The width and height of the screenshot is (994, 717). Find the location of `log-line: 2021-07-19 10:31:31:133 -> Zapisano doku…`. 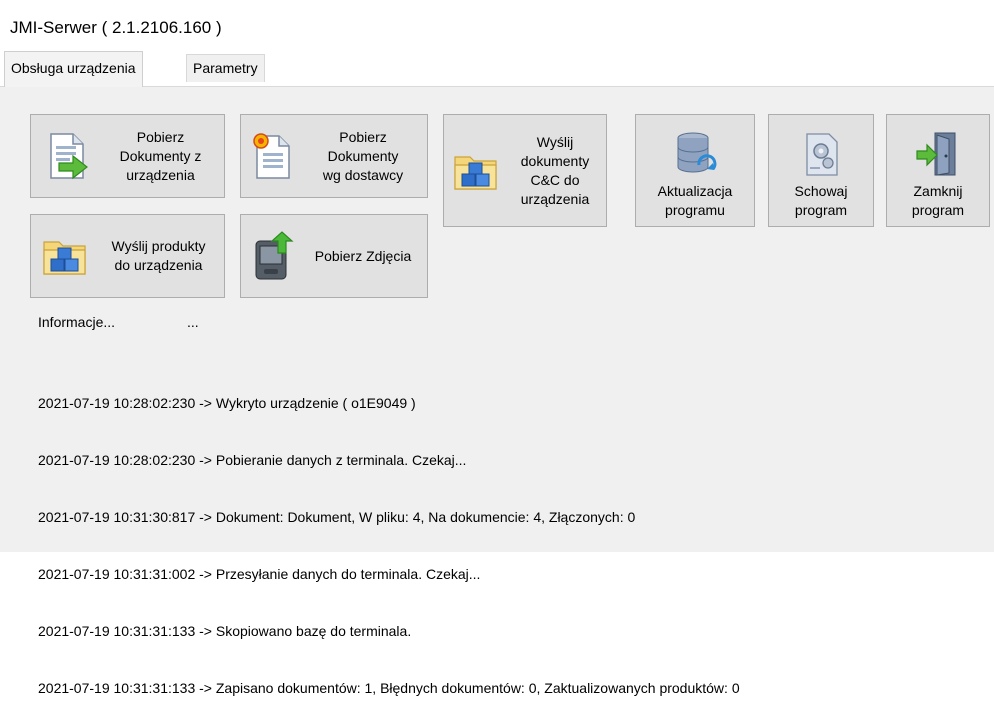

log-line: 2021-07-19 10:31:31:133 -> Zapisano doku… is located at coordinates (389, 688).